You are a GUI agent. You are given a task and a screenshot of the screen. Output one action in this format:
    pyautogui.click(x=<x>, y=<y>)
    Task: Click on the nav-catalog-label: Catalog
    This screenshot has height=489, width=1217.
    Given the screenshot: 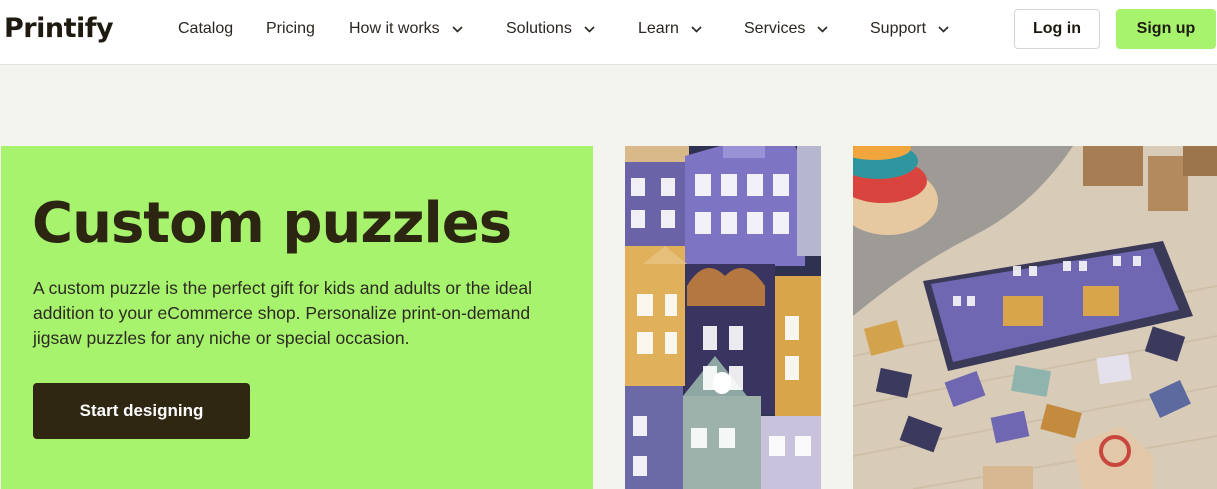 What is the action you would take?
    pyautogui.click(x=206, y=28)
    